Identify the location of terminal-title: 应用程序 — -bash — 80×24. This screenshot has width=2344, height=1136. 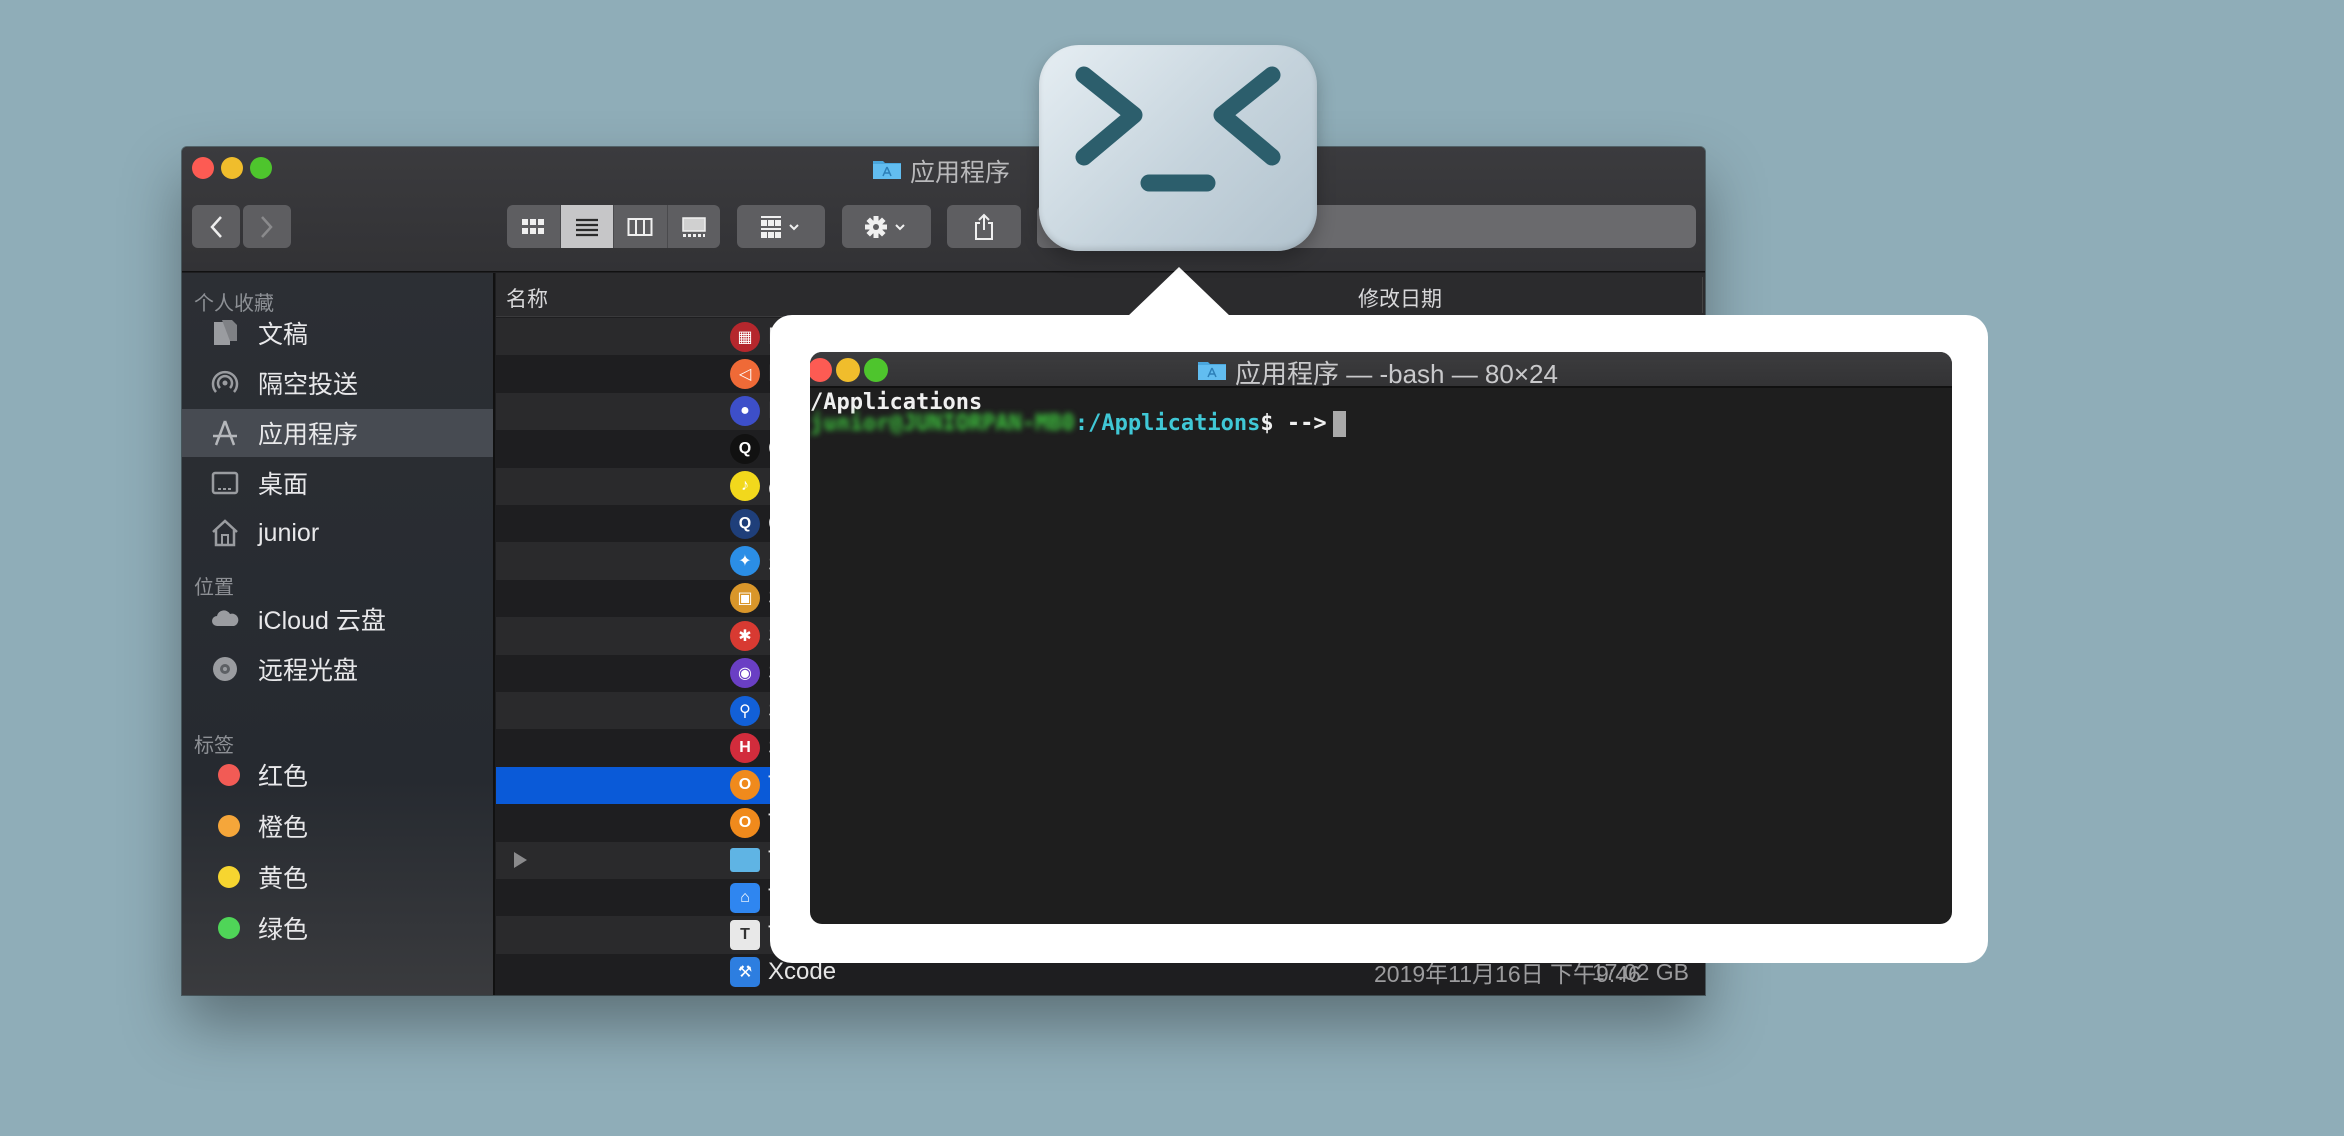
(1396, 374).